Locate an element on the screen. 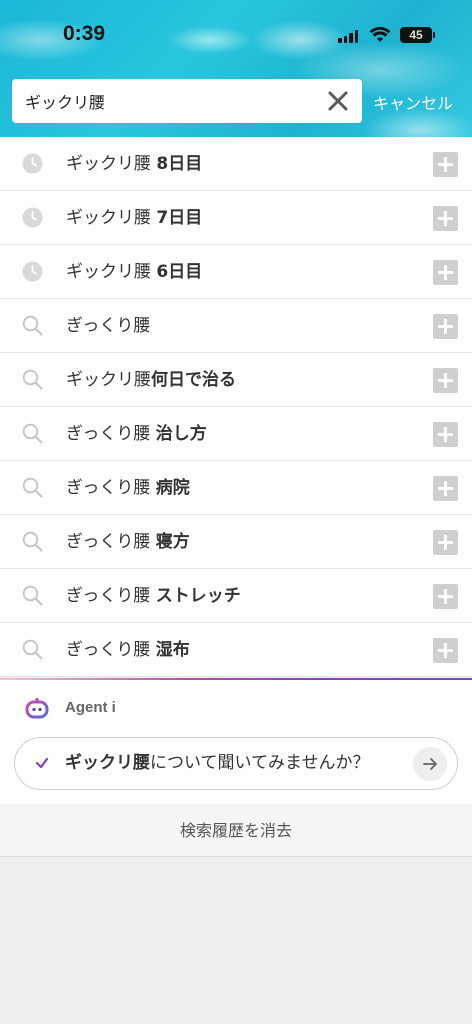 The image size is (472, 1024). suggestion-highlight: 湿布 is located at coordinates (172, 650).